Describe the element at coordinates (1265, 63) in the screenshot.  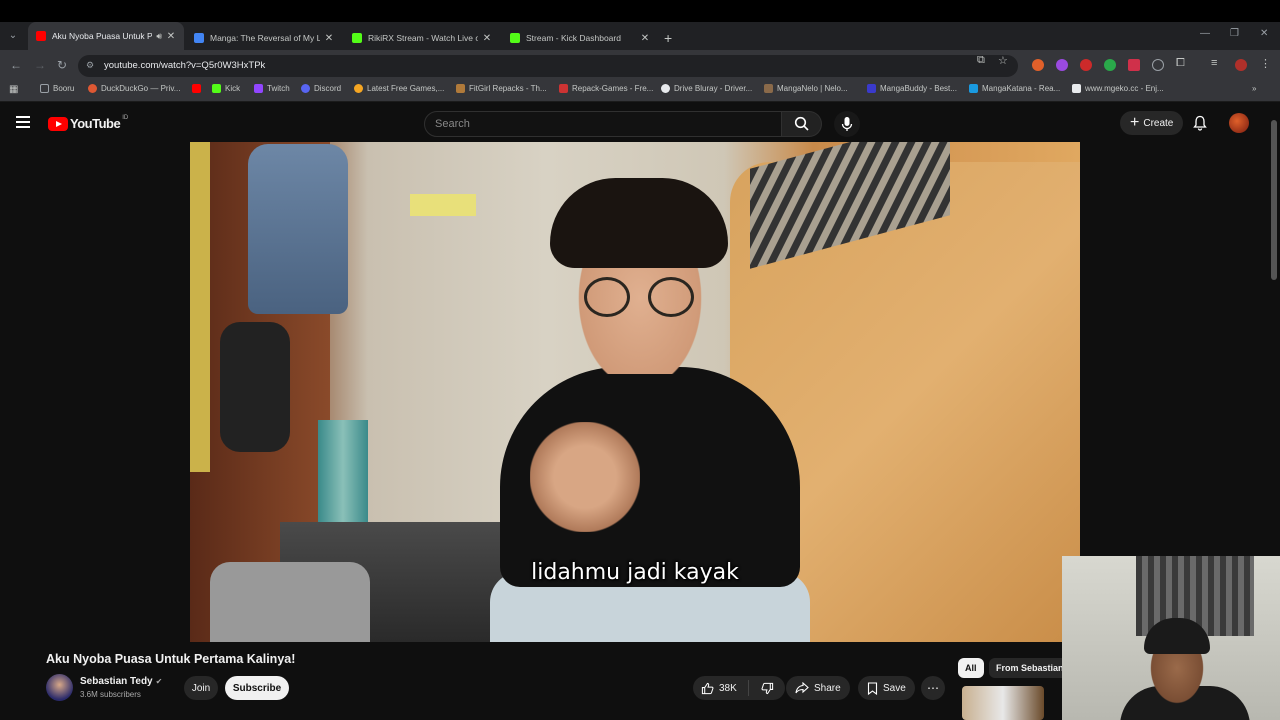
I see `browser-menu-icon: ⋮` at that location.